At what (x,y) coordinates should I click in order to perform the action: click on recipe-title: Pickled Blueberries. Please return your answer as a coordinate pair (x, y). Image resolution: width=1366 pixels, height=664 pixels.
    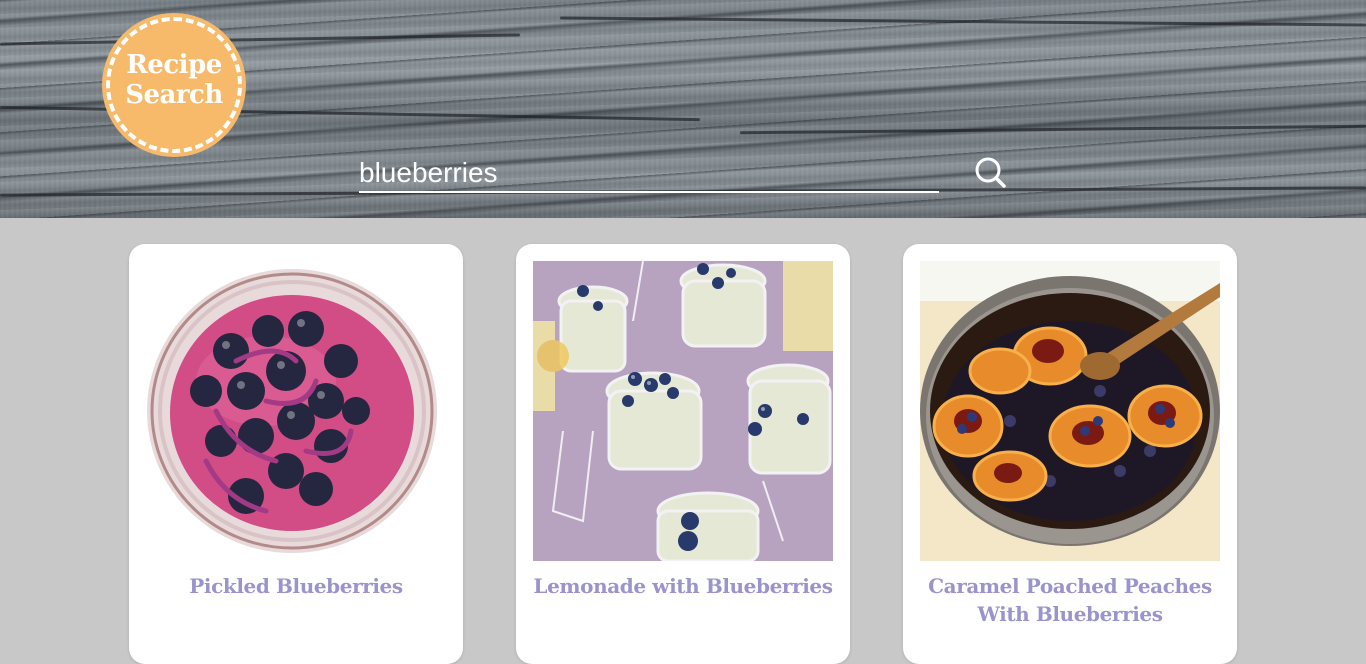
    Looking at the image, I should click on (296, 586).